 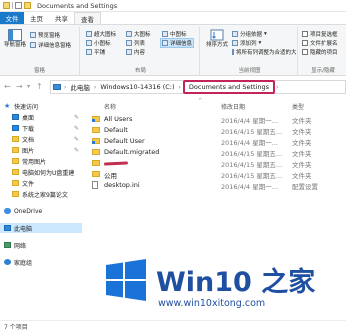 I want to click on column-header-name: 名称, so click(x=110, y=106).